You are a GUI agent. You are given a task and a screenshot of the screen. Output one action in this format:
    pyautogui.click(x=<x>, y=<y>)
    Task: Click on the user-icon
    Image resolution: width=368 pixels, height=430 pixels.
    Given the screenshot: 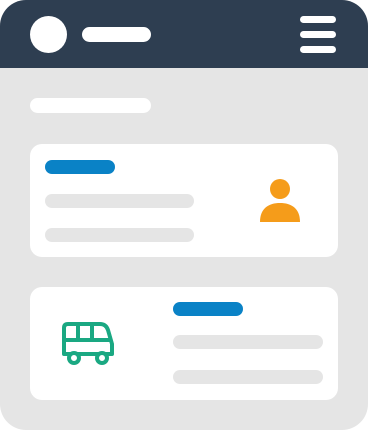 What is the action you would take?
    pyautogui.click(x=280, y=200)
    